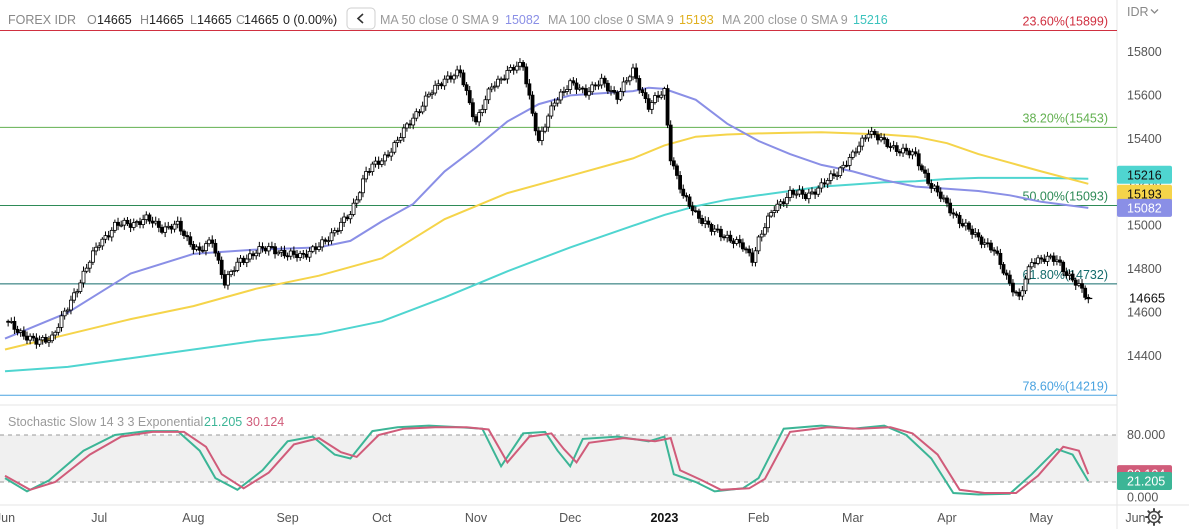  Describe the element at coordinates (1144, 52) in the screenshot. I see `price-tick: 15800` at that location.